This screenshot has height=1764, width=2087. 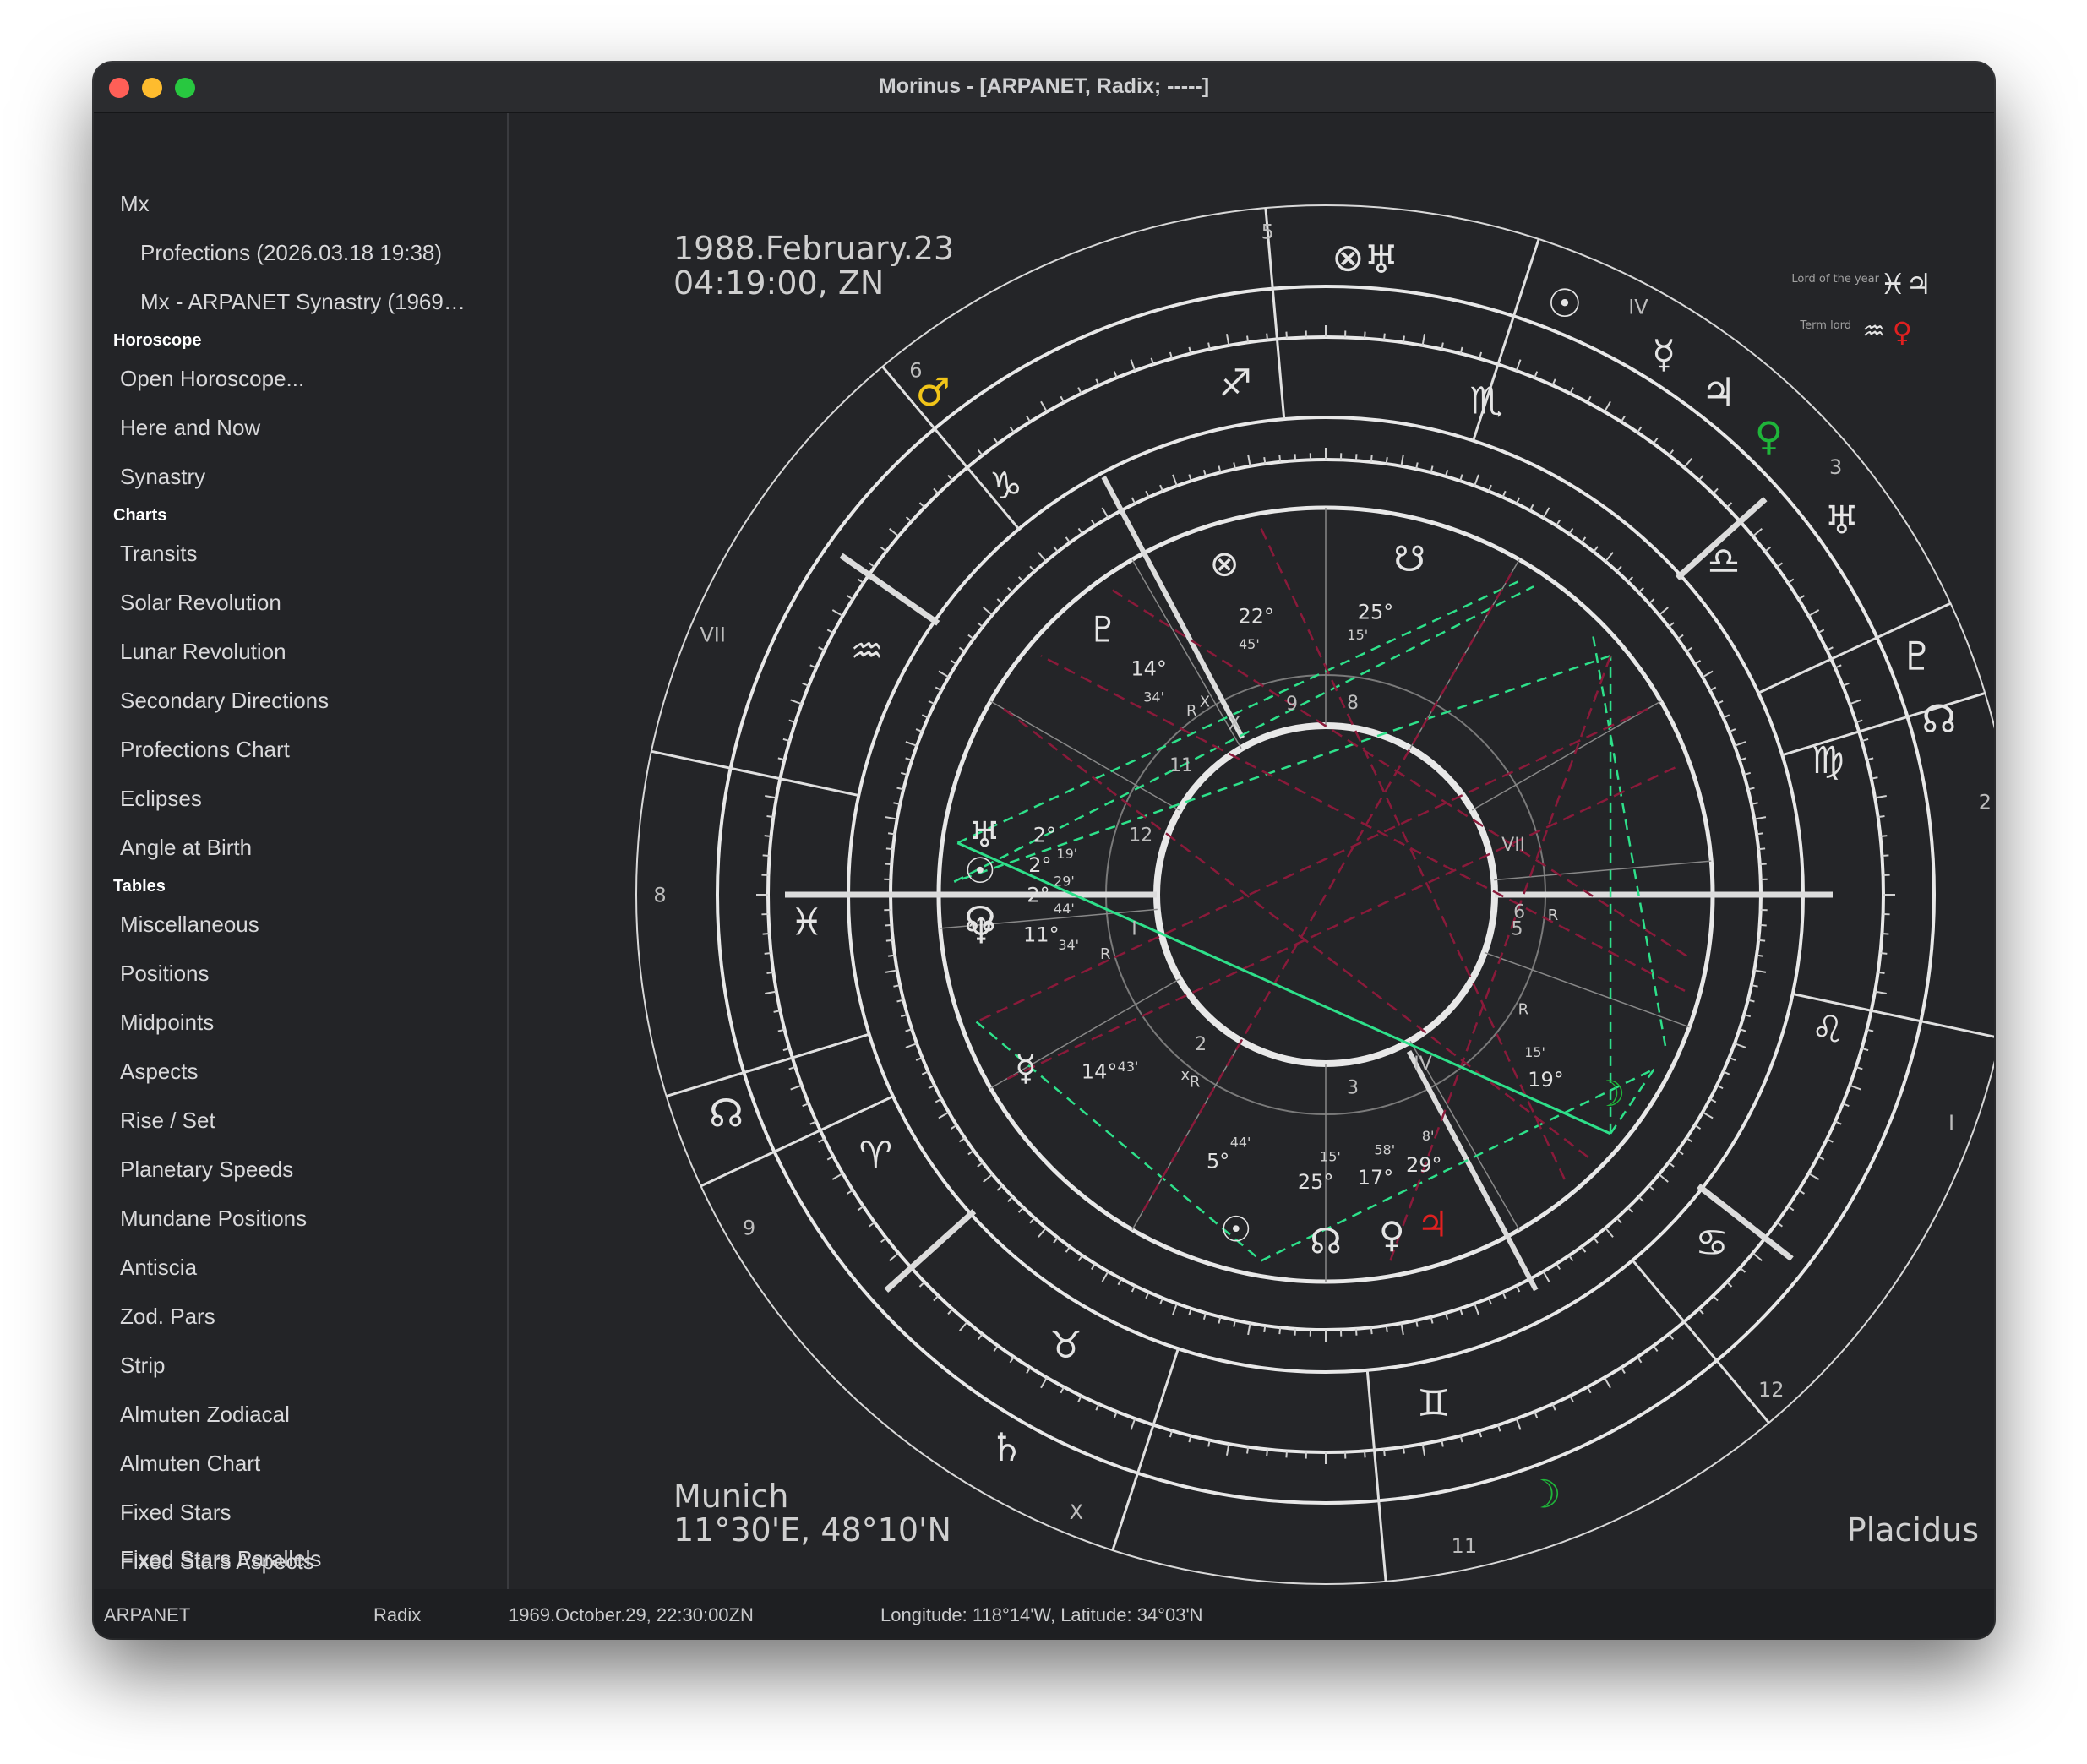 I want to click on sidebar-item-almuten-chart: Almuten Chart, so click(x=190, y=1464).